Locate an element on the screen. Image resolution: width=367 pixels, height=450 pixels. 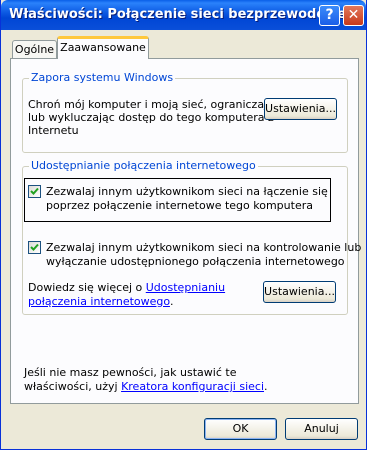
close-button: ✕ is located at coordinates (353, 15).